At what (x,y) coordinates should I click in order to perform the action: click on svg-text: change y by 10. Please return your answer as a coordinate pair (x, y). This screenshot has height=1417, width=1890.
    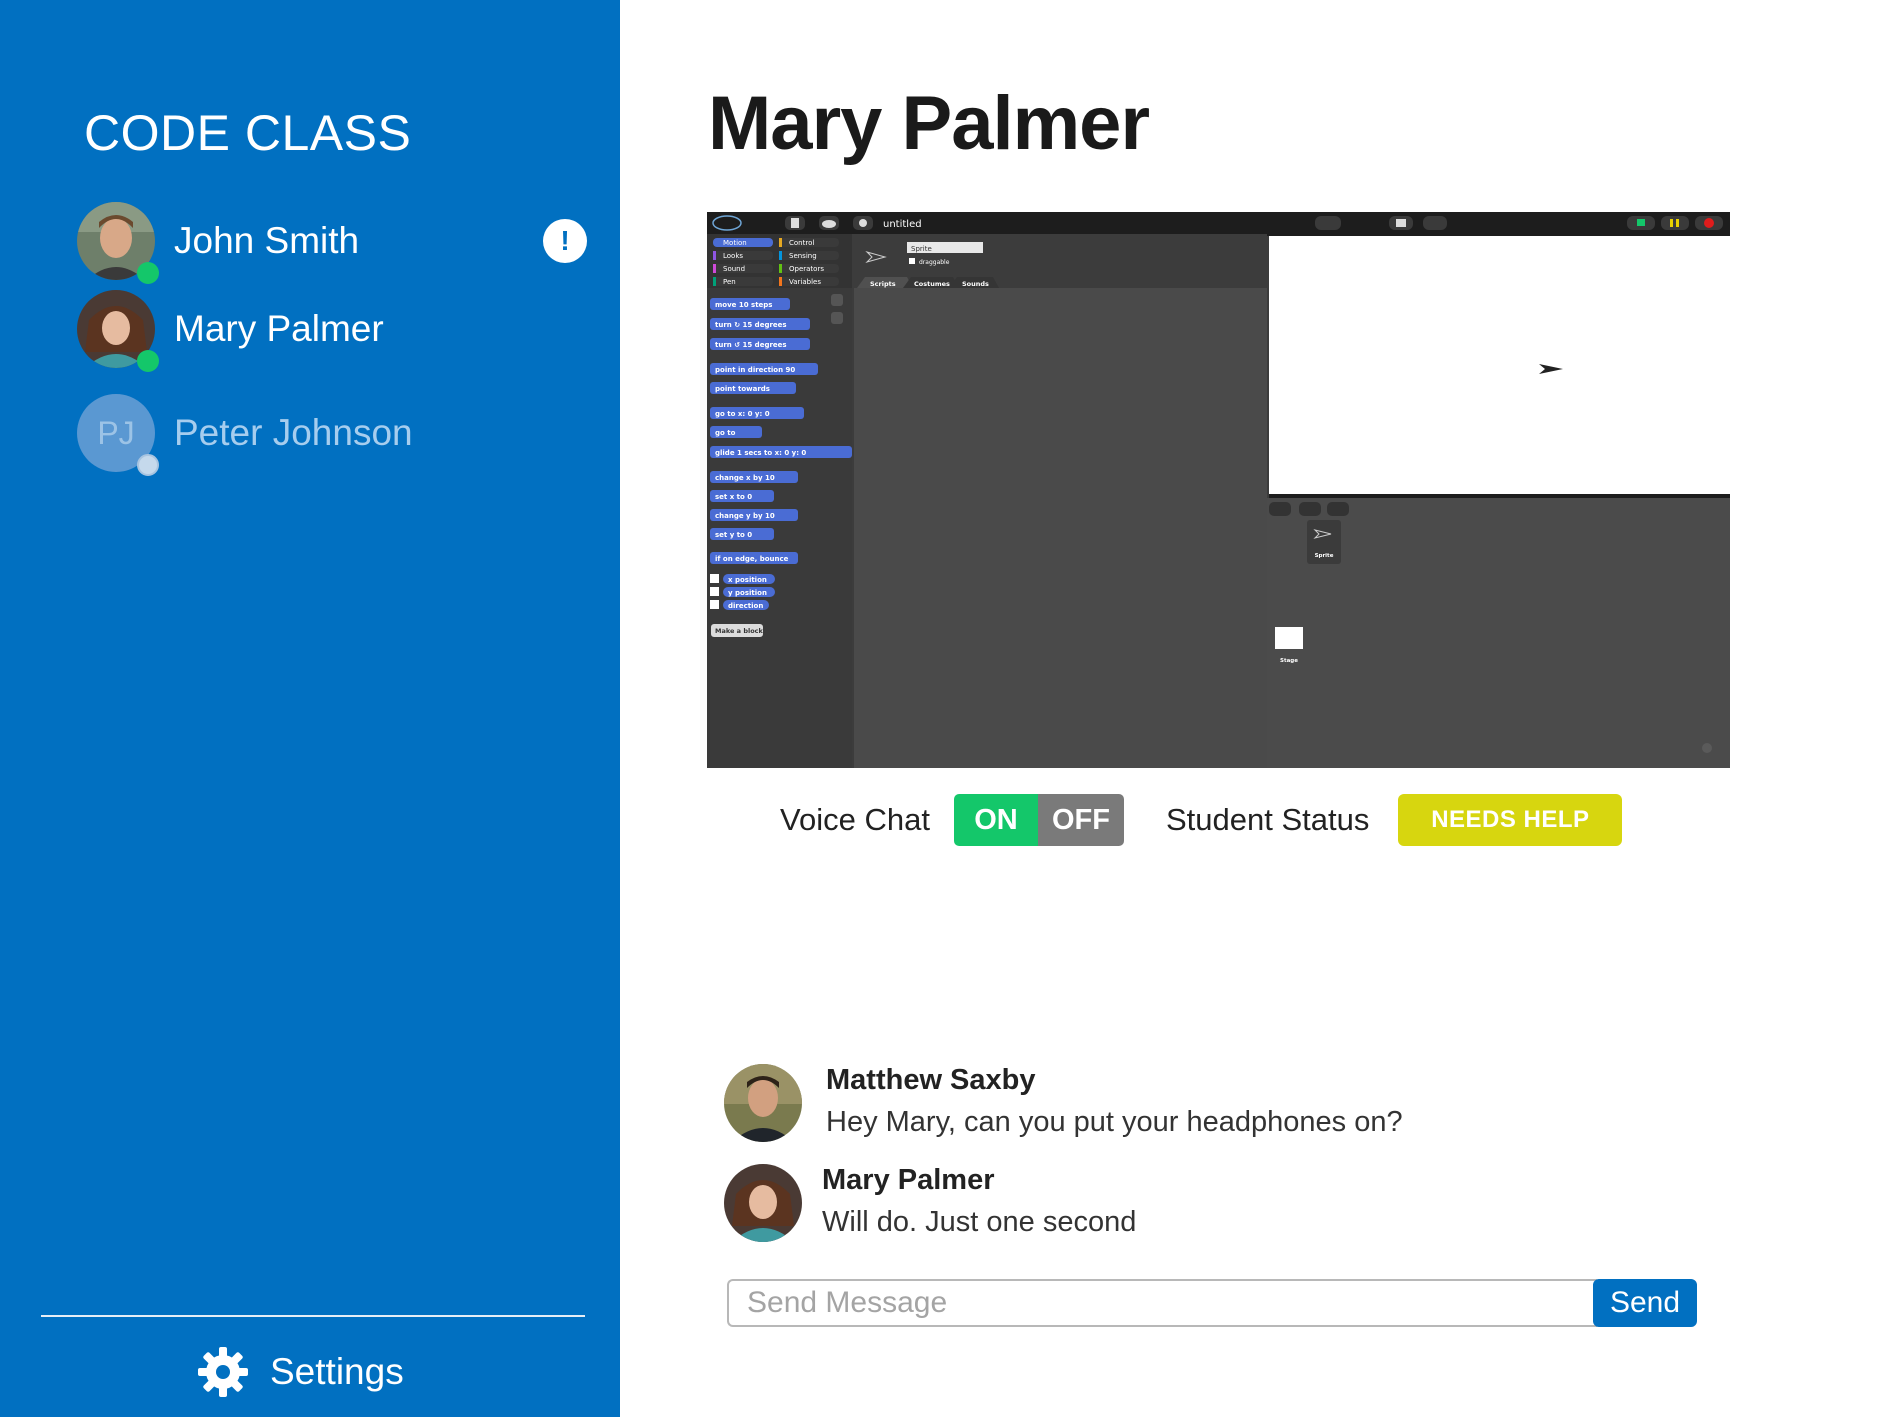
    Looking at the image, I should click on (745, 516).